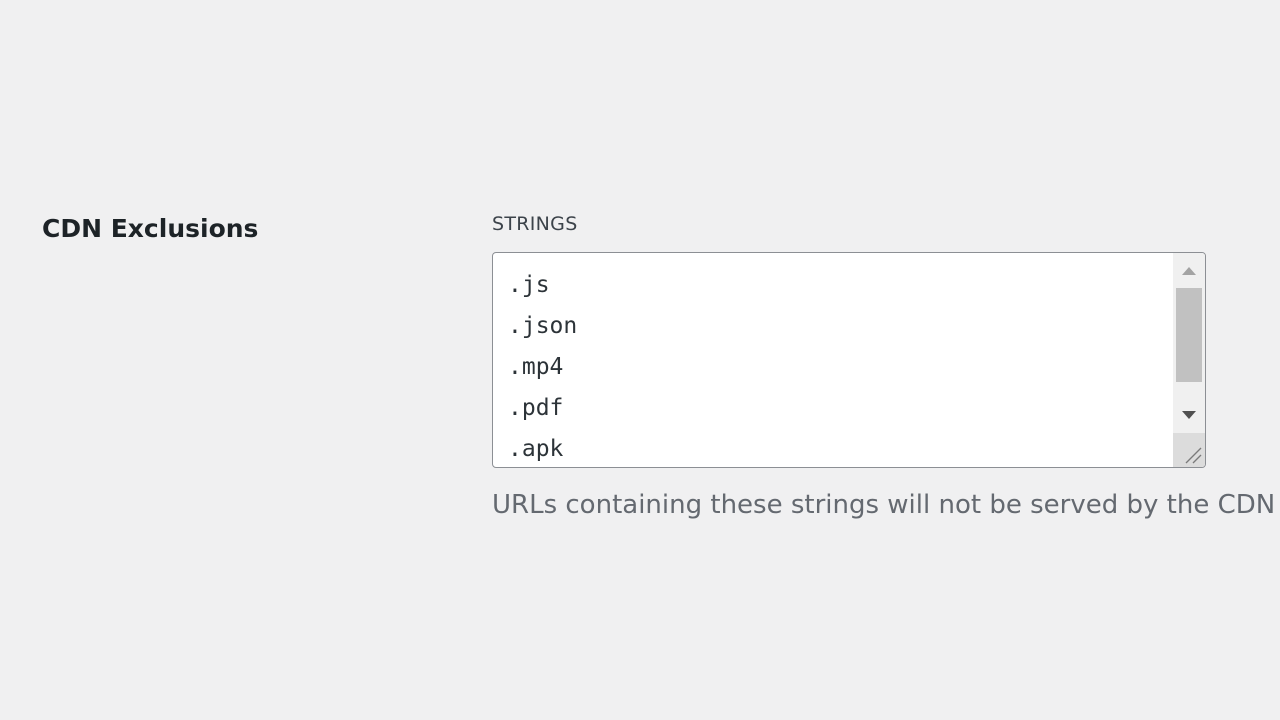  I want to click on resize-handle, so click(1189, 450).